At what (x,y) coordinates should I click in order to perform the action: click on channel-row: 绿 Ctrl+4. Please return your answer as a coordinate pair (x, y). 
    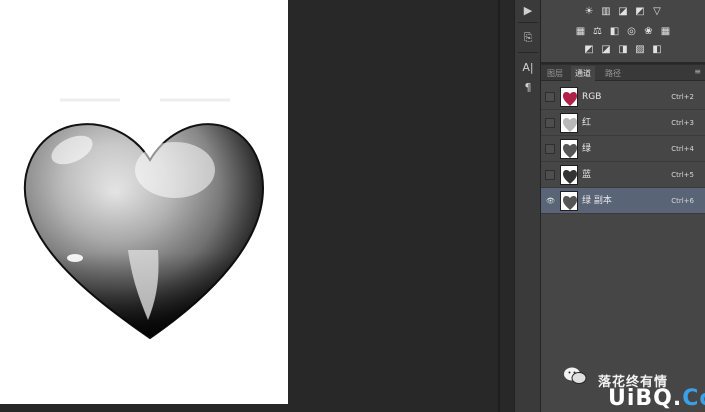
    Looking at the image, I should click on (623, 149).